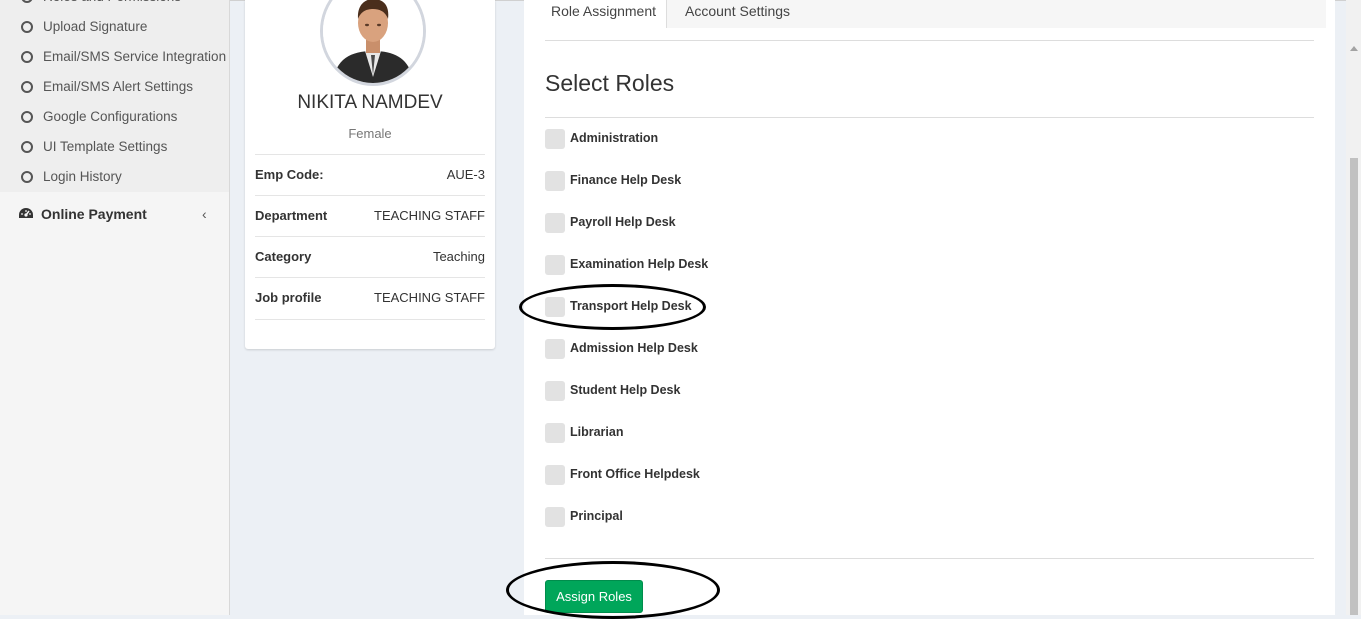 This screenshot has height=619, width=1361. Describe the element at coordinates (82, 176) in the screenshot. I see `sidebar-item-label: Login History` at that location.